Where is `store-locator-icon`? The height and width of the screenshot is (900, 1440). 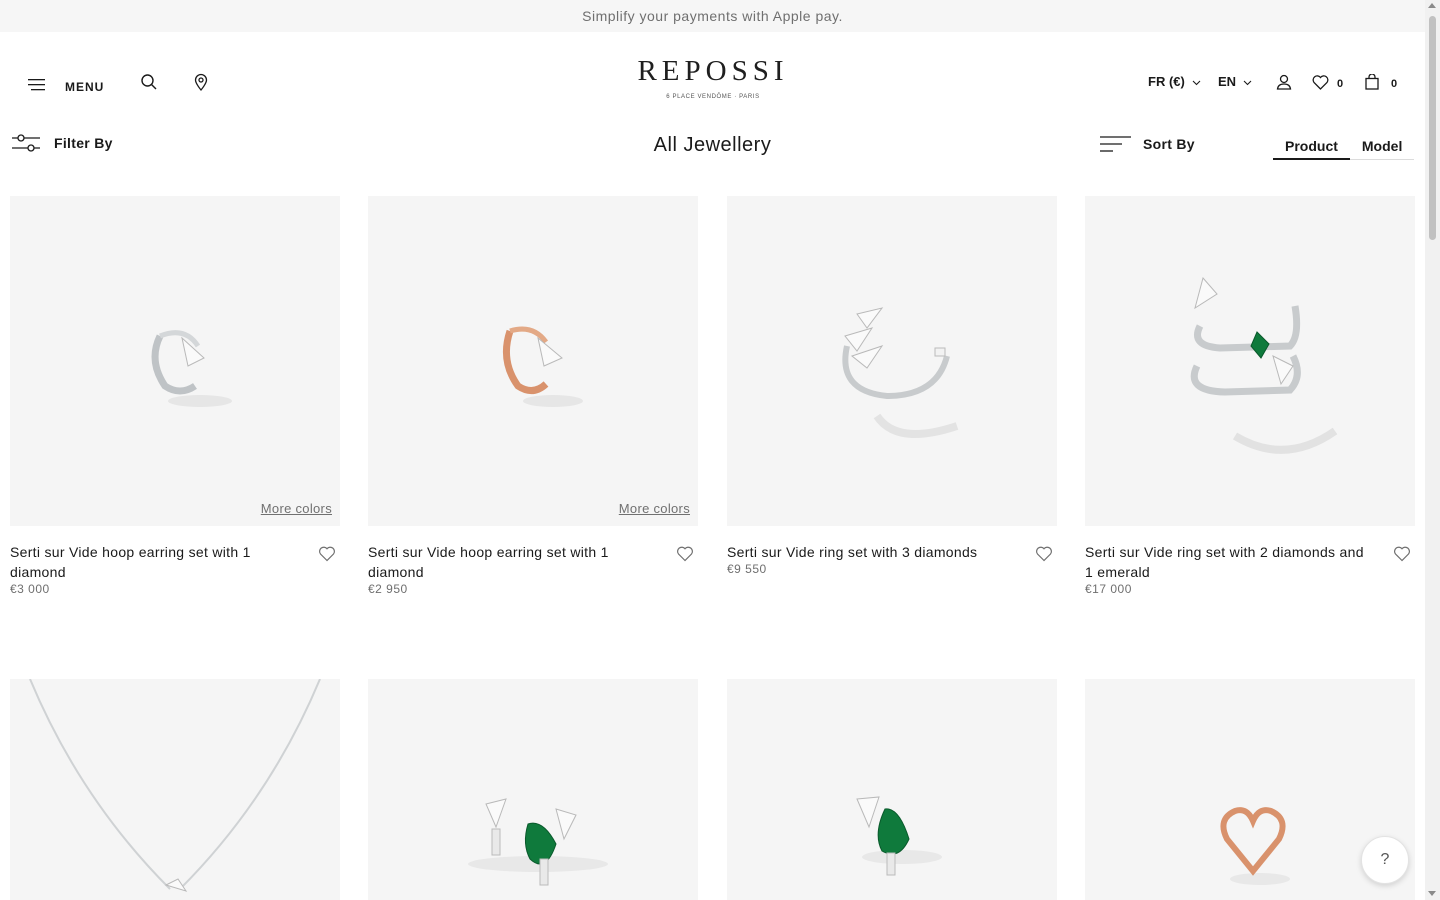
store-locator-icon is located at coordinates (201, 82).